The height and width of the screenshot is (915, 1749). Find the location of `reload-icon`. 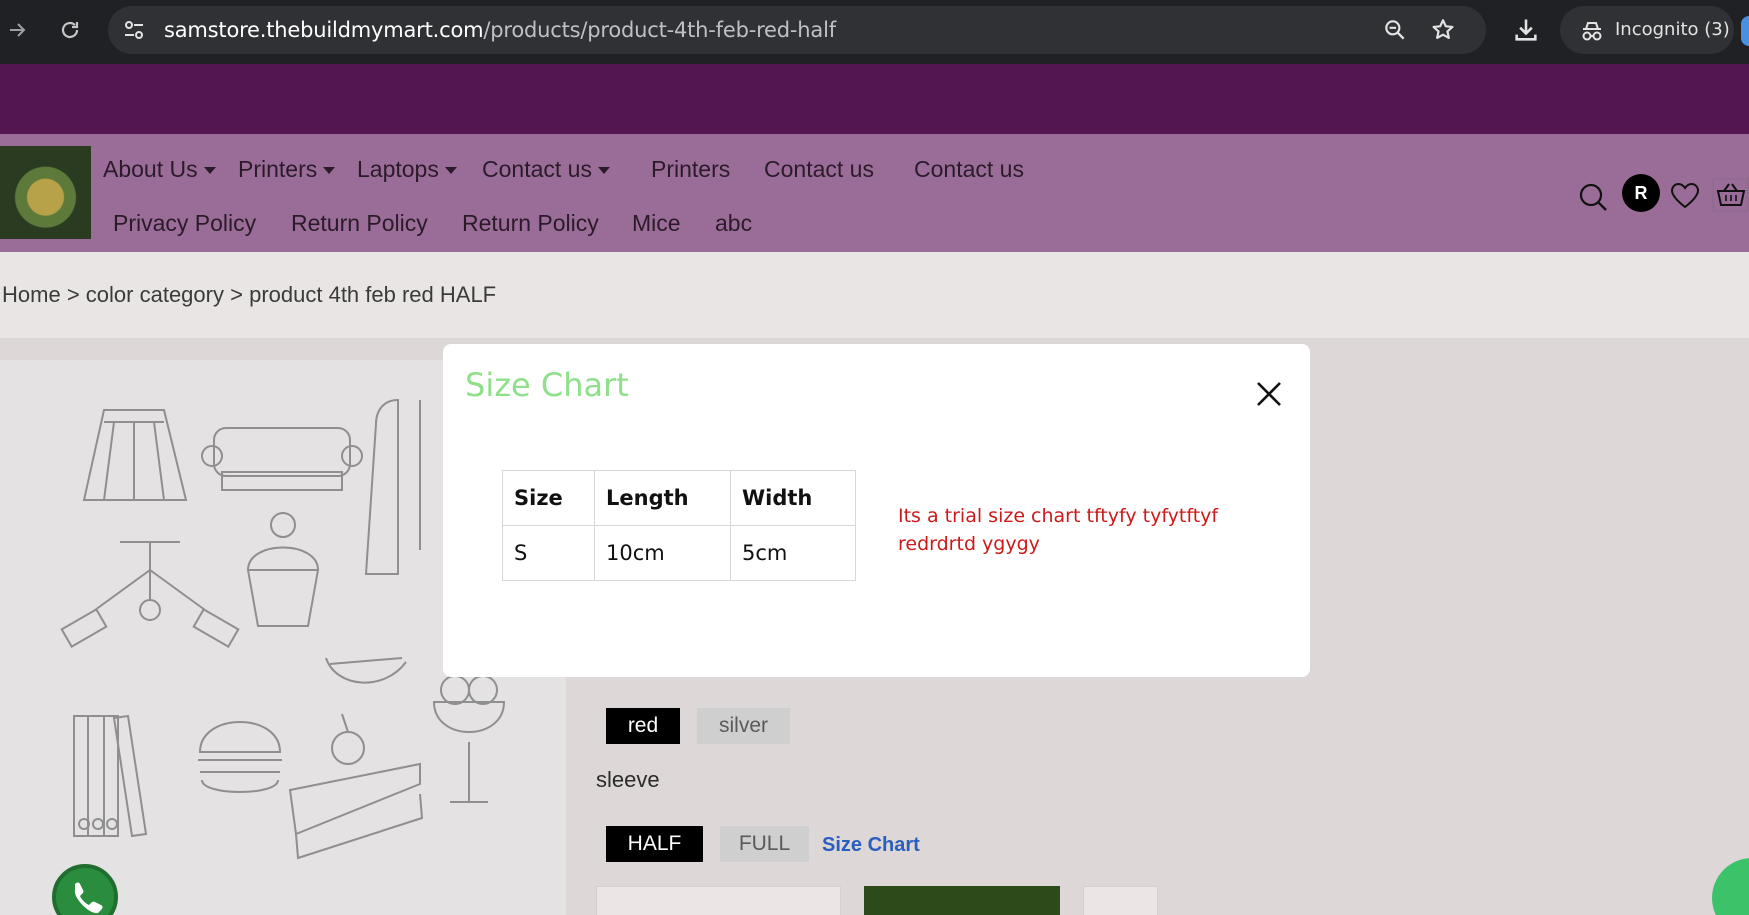

reload-icon is located at coordinates (70, 30).